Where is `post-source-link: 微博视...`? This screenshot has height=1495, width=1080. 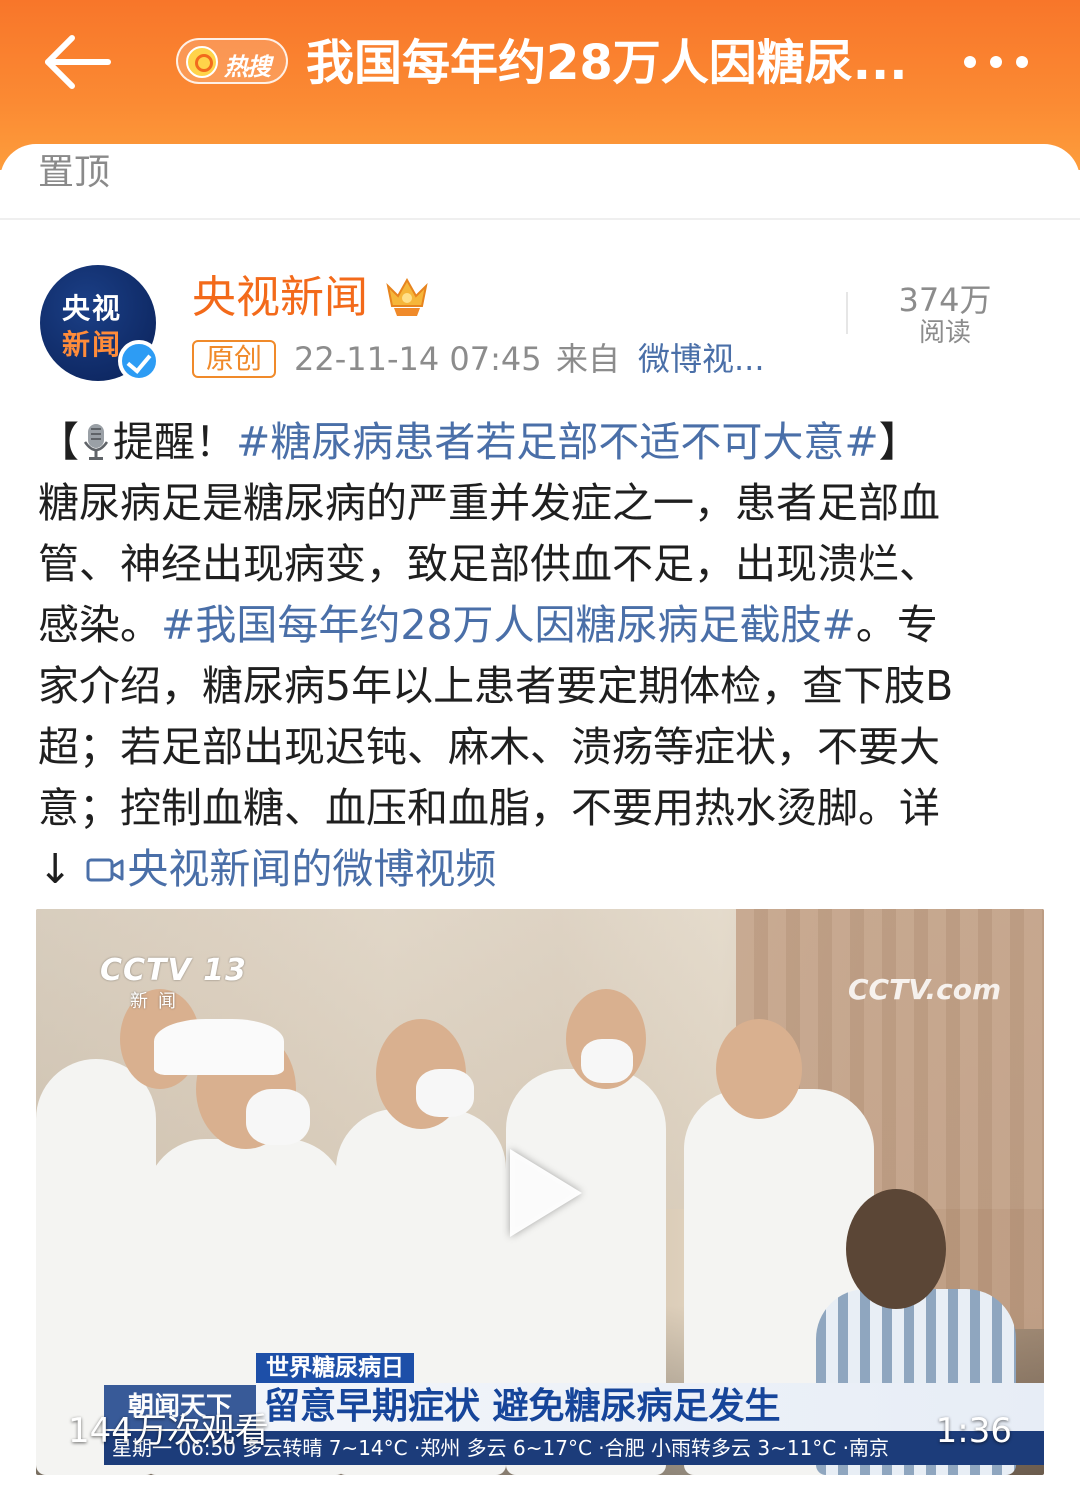 post-source-link: 微博视... is located at coordinates (701, 359).